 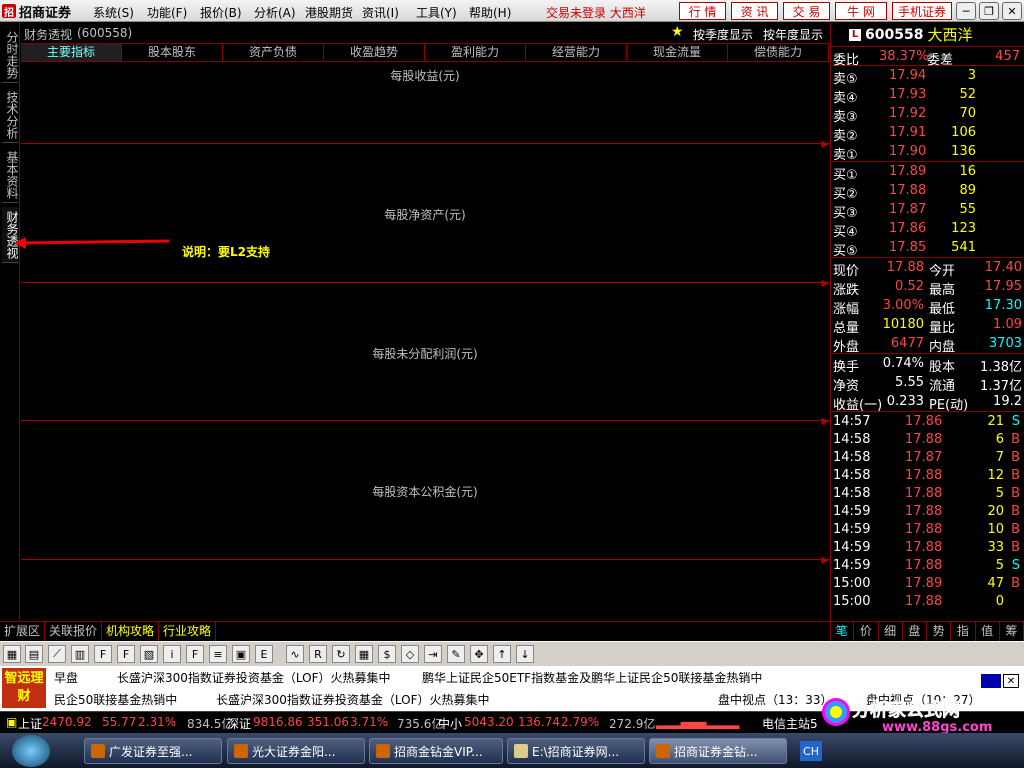 What do you see at coordinates (113, 12) in the screenshot?
I see `menu-system: 系统(S)` at bounding box center [113, 12].